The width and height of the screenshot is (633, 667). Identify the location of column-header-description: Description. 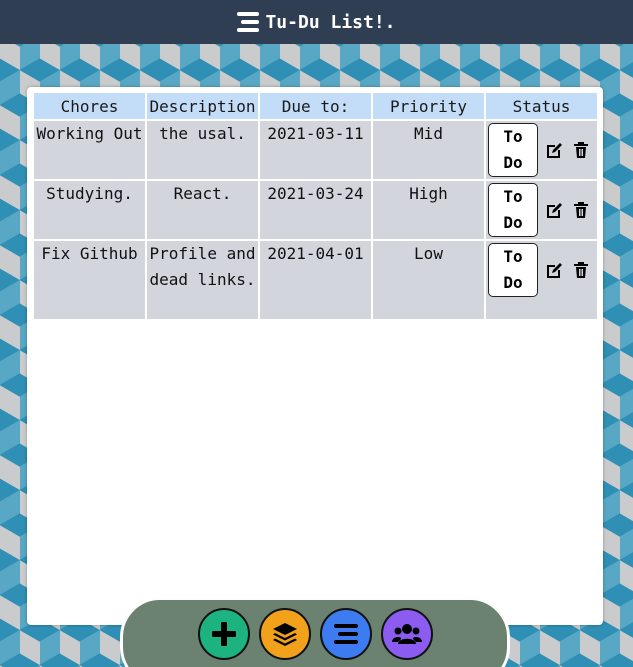
(202, 106).